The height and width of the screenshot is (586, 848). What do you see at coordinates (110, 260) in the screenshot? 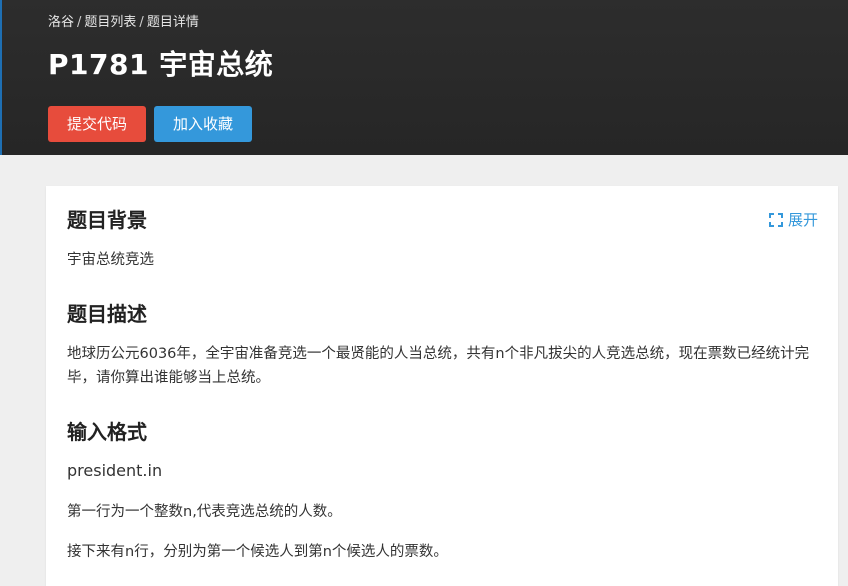
I see `background-text: 宇宙总统竞选` at bounding box center [110, 260].